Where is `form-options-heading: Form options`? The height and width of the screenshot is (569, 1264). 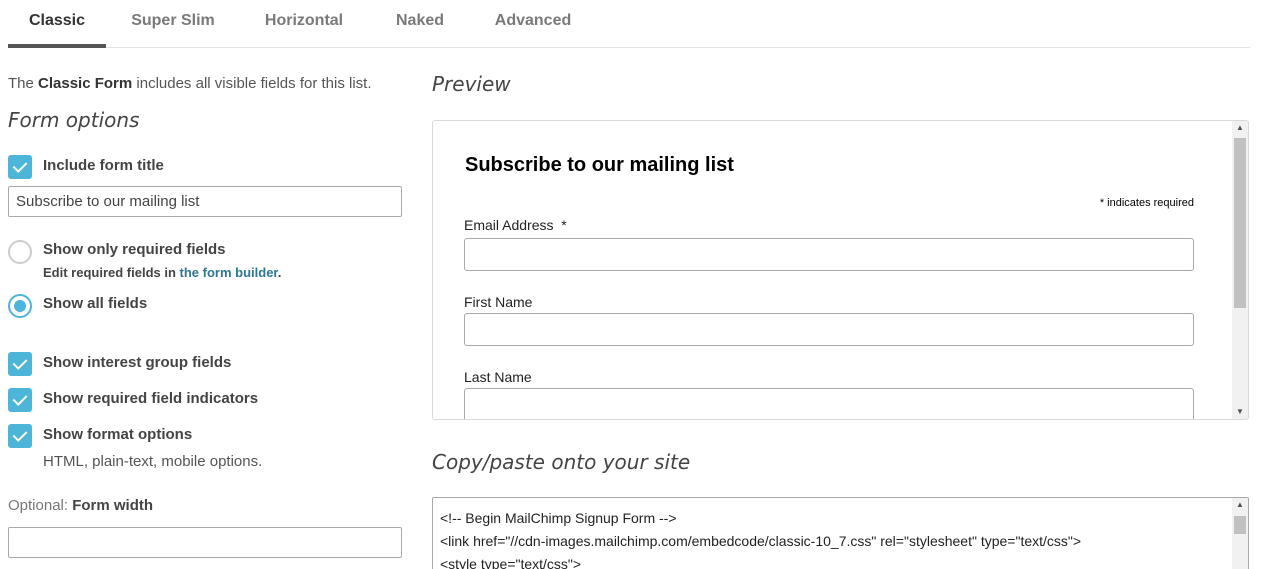
form-options-heading: Form options is located at coordinates (74, 120).